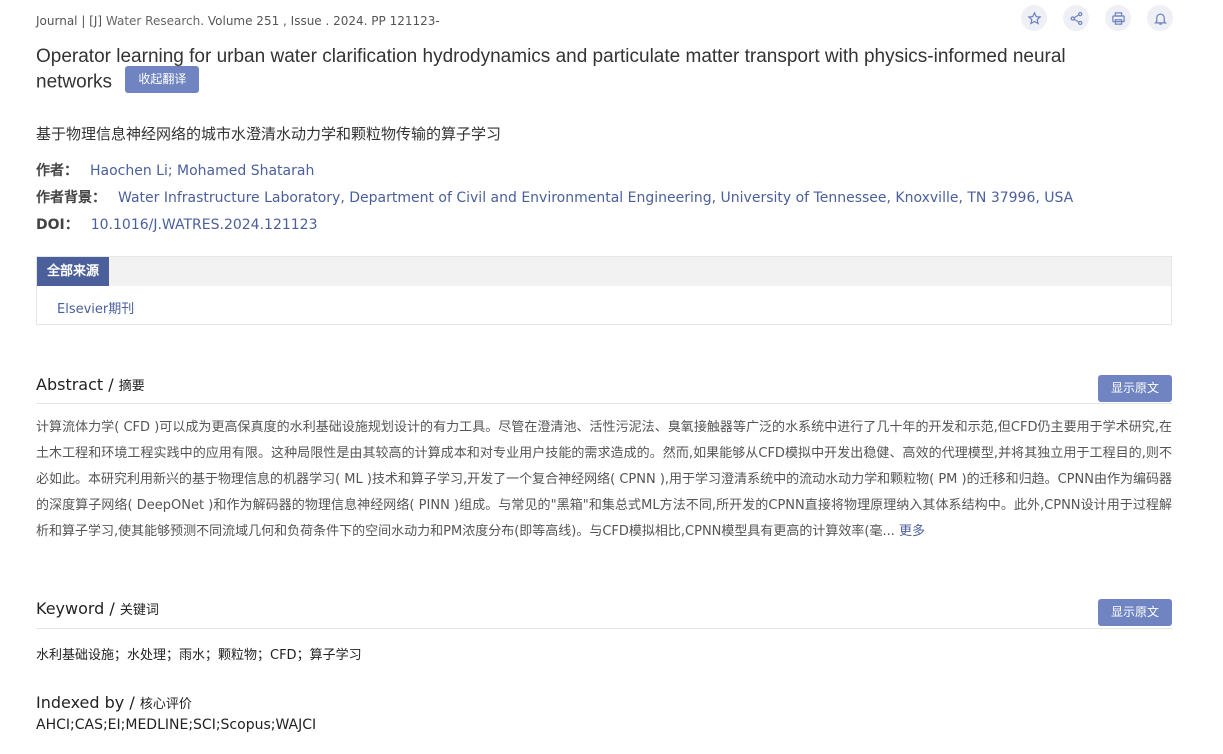 This screenshot has width=1223, height=754. What do you see at coordinates (73, 271) in the screenshot?
I see `tab-all-sources: 全部来源` at bounding box center [73, 271].